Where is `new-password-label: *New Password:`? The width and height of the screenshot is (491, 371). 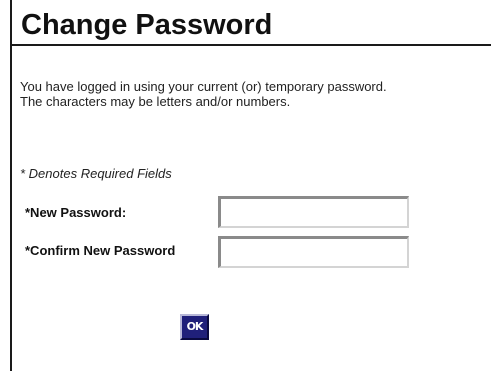
new-password-label: *New Password: is located at coordinates (76, 212).